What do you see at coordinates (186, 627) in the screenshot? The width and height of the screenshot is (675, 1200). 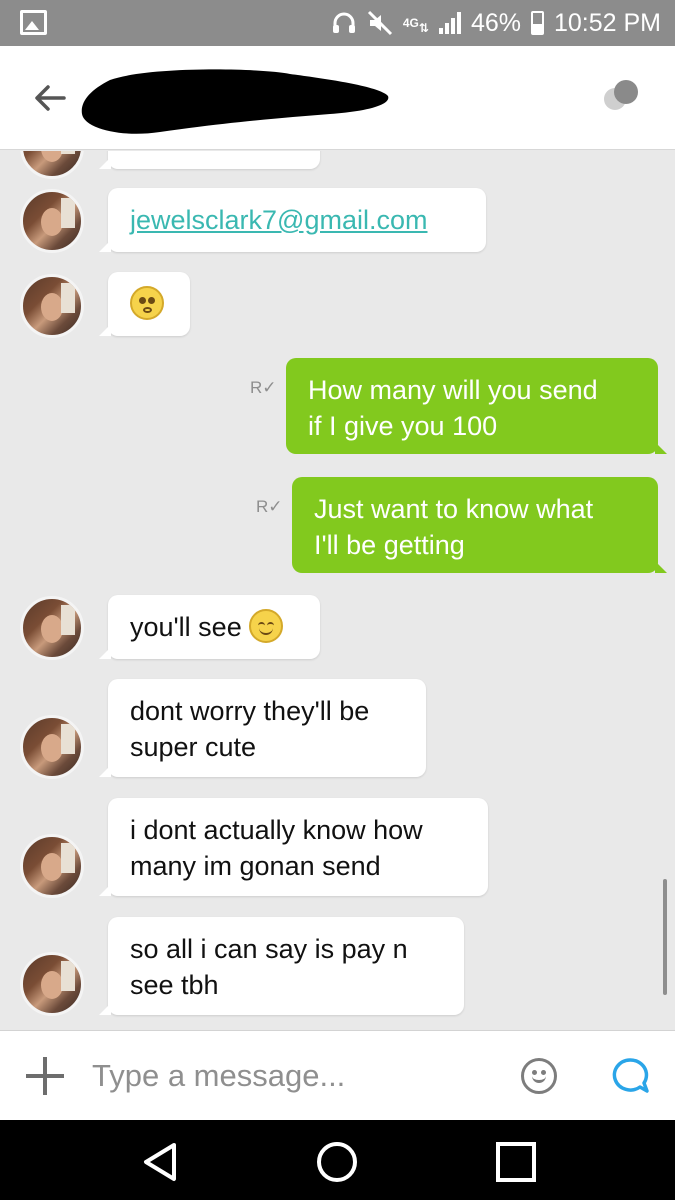 I see `message-text: you'll see` at bounding box center [186, 627].